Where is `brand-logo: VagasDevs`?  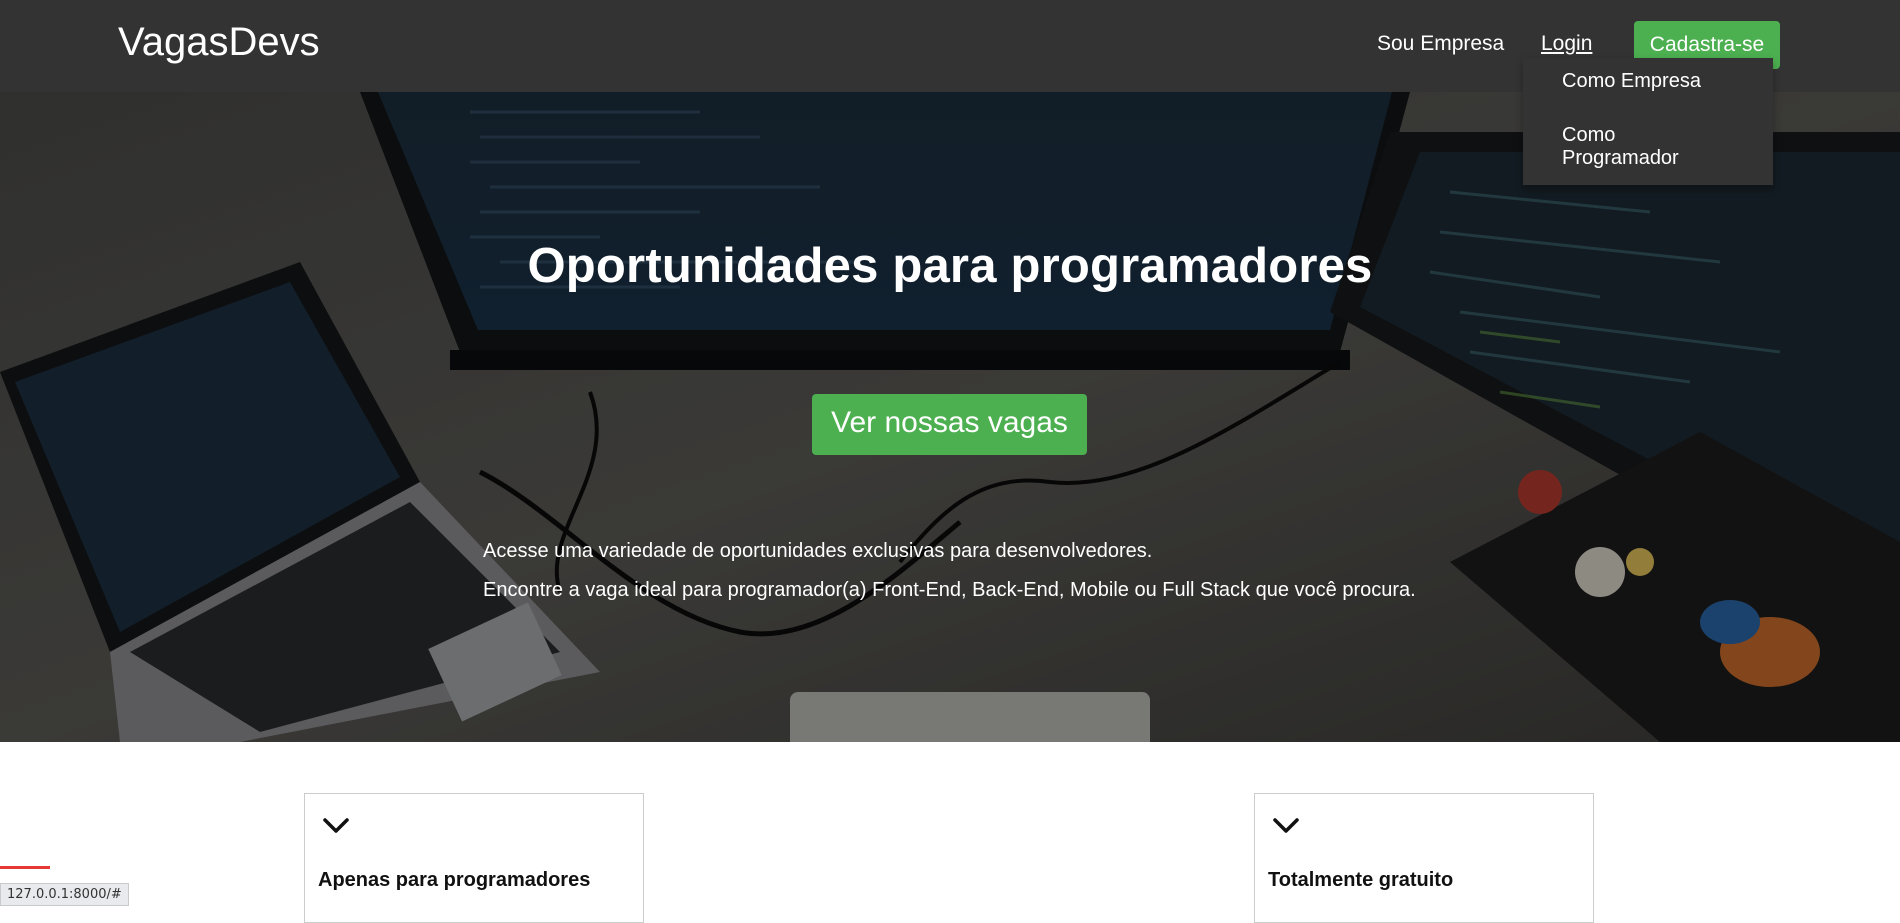
brand-logo: VagasDevs is located at coordinates (219, 42).